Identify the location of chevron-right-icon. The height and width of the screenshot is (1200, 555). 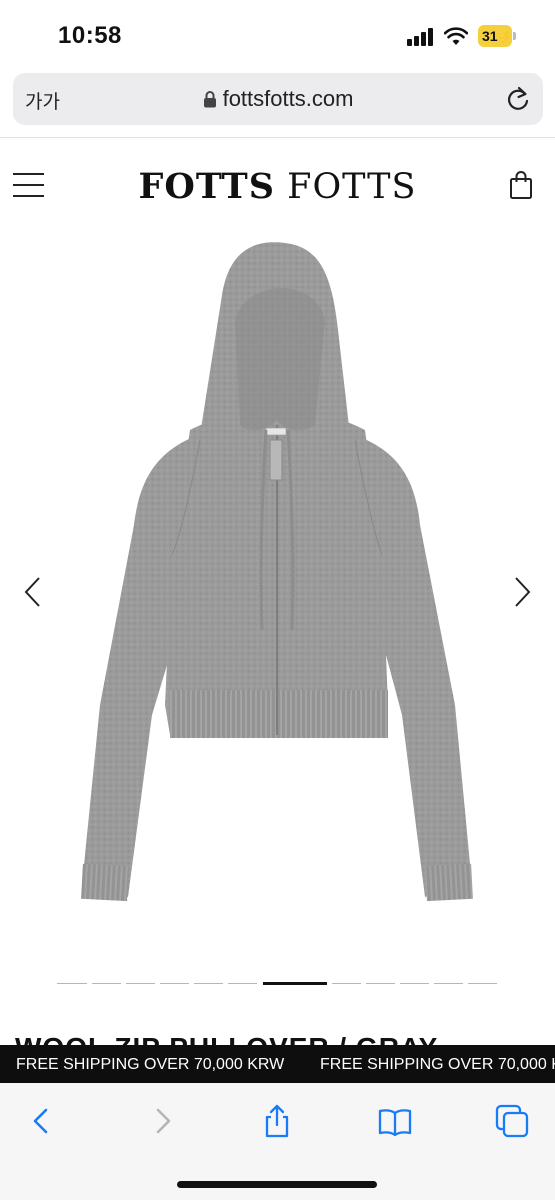
(522, 592).